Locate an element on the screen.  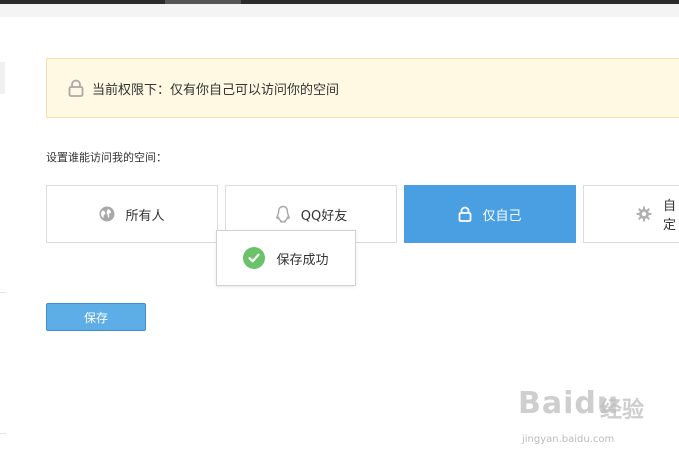
watermark-url: jingyan.baidu.com is located at coordinates (568, 439).